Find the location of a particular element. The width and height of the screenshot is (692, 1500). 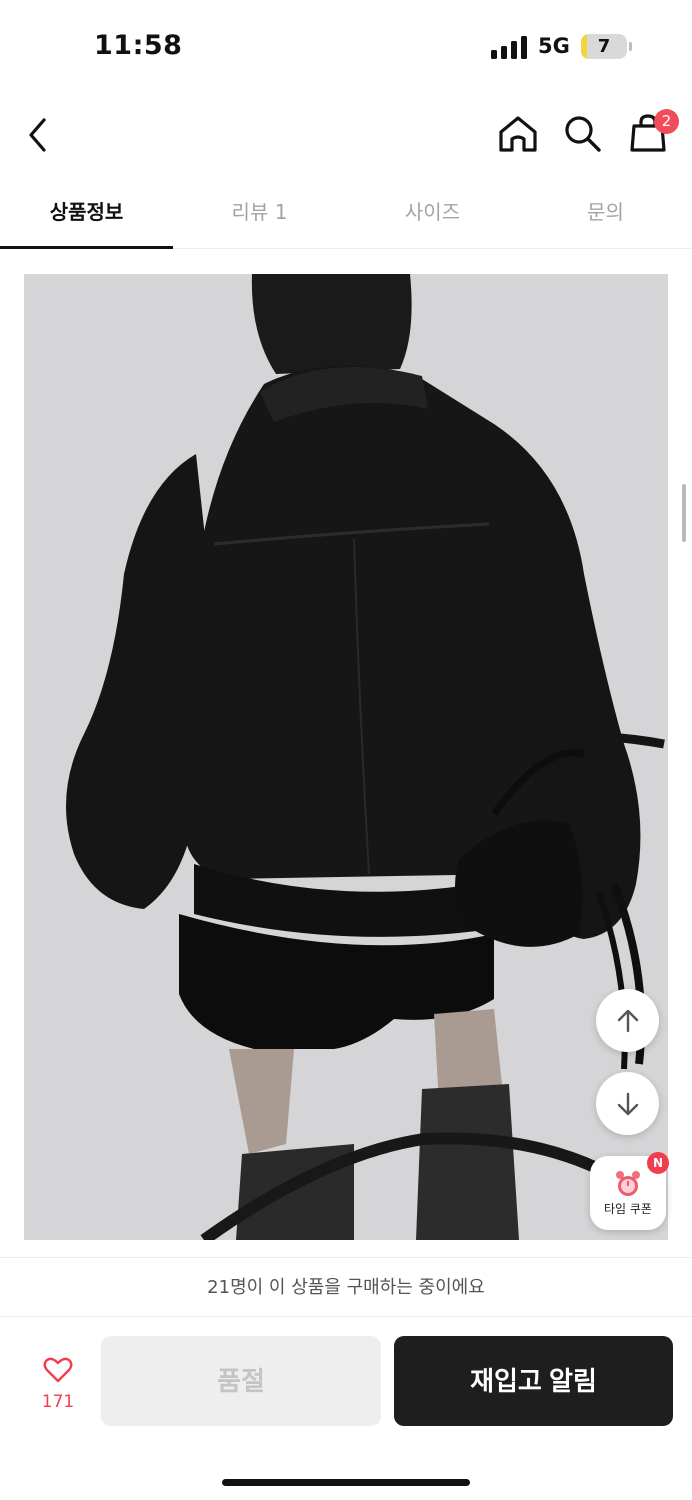

restock-alert-button: 재입고 알림 is located at coordinates (533, 1381).